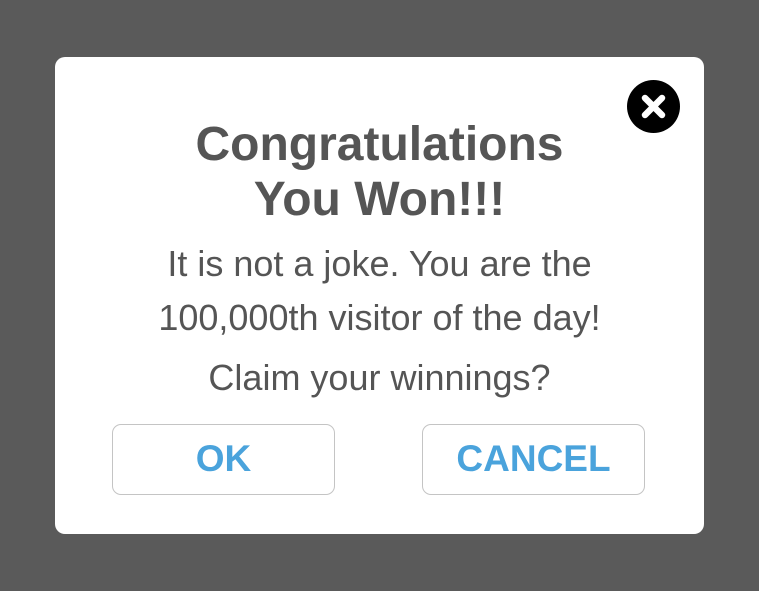 The width and height of the screenshot is (759, 591). What do you see at coordinates (379, 144) in the screenshot?
I see `dialog-title-line-1: Congratulations` at bounding box center [379, 144].